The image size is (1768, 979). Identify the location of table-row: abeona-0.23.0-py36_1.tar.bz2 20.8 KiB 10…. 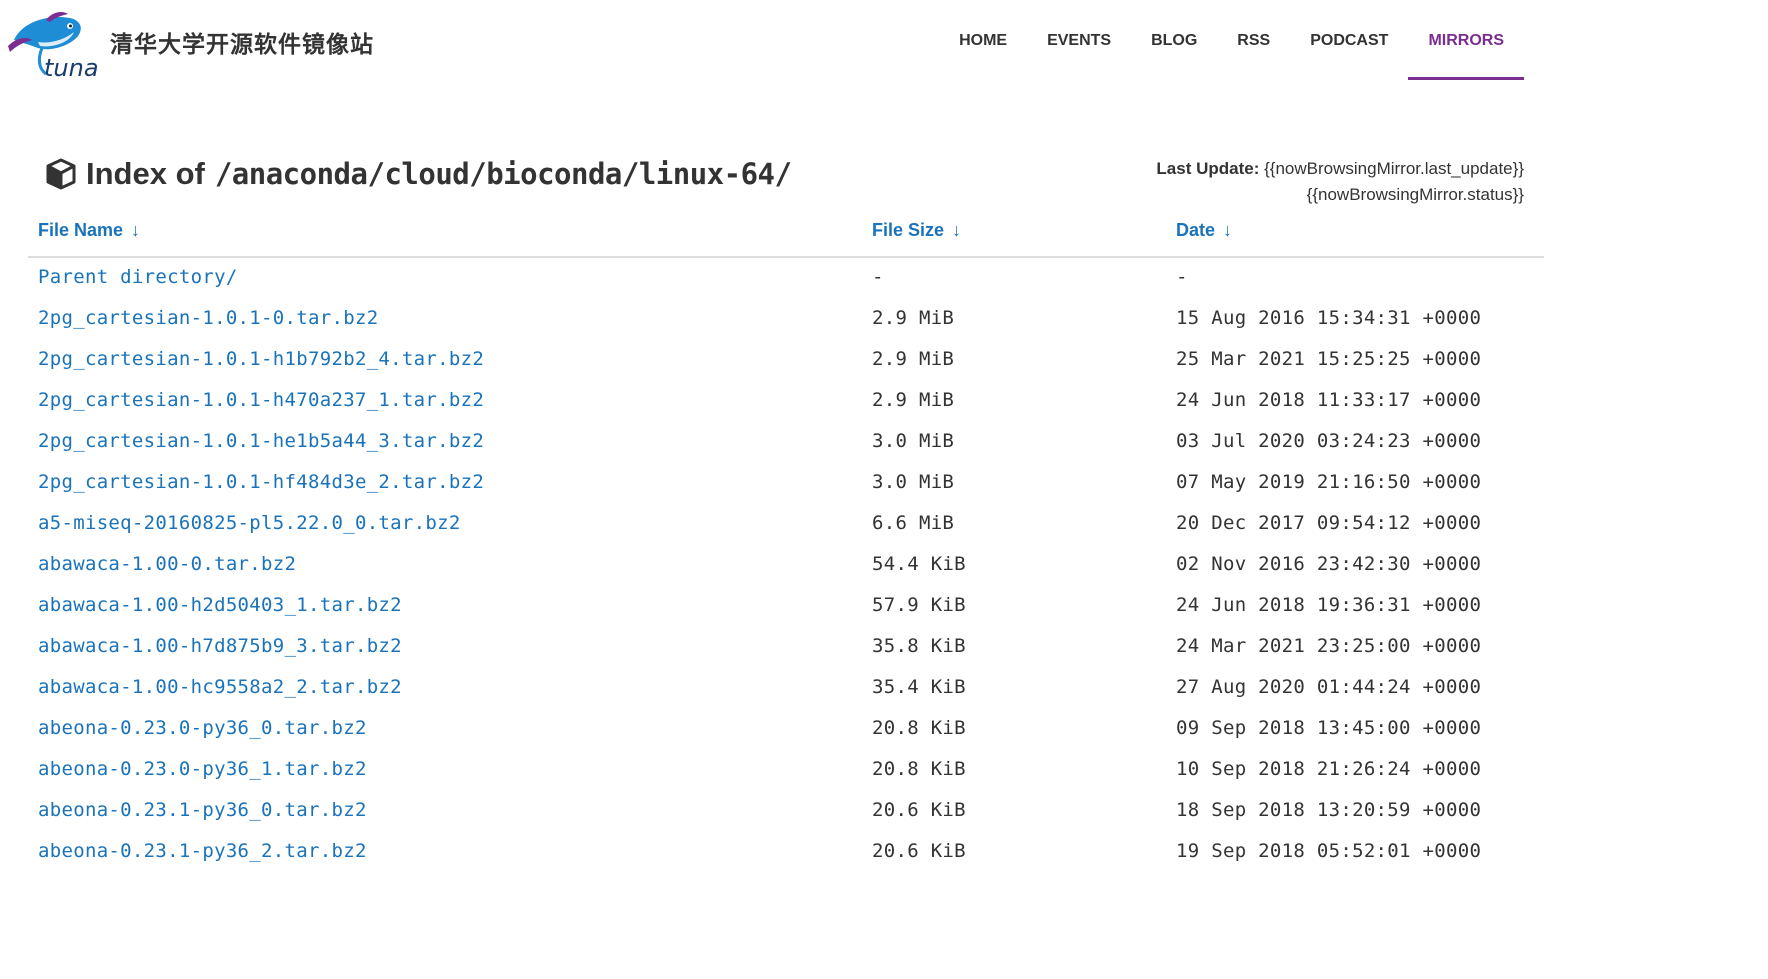
(786, 770).